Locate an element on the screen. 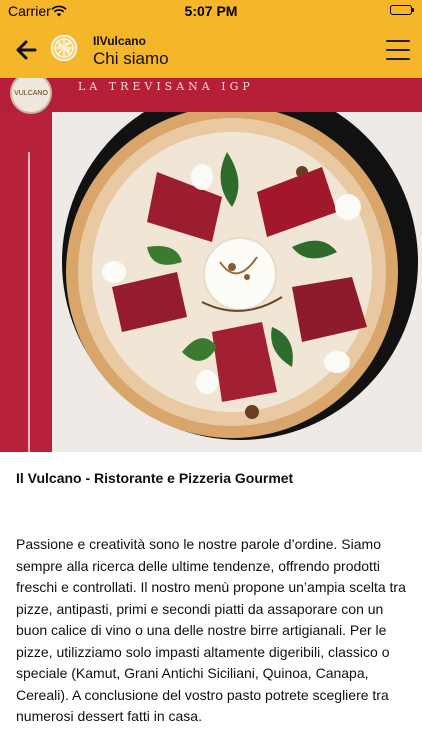 The height and width of the screenshot is (750, 422). page-title: Chi siamo is located at coordinates (131, 58).